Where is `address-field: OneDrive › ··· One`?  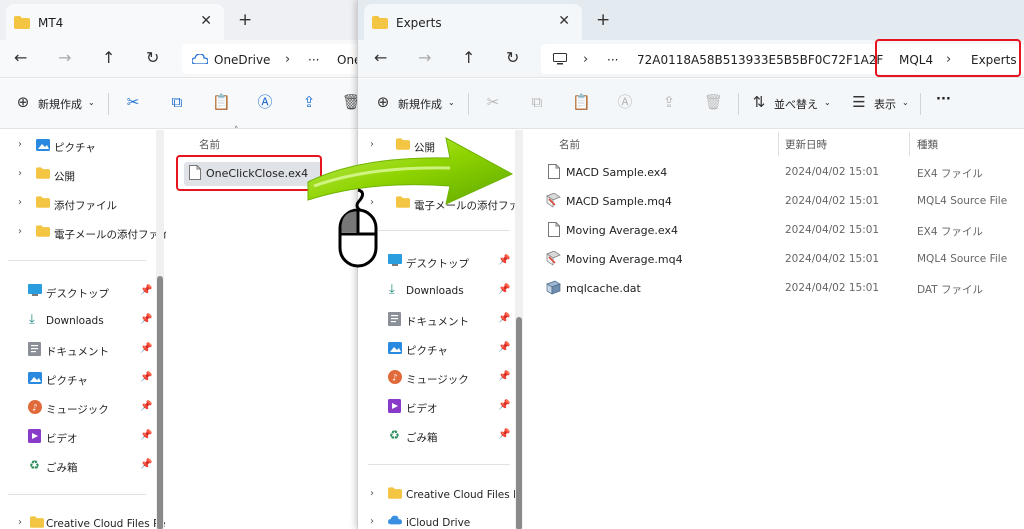 address-field: OneDrive › ··· One is located at coordinates (271, 59).